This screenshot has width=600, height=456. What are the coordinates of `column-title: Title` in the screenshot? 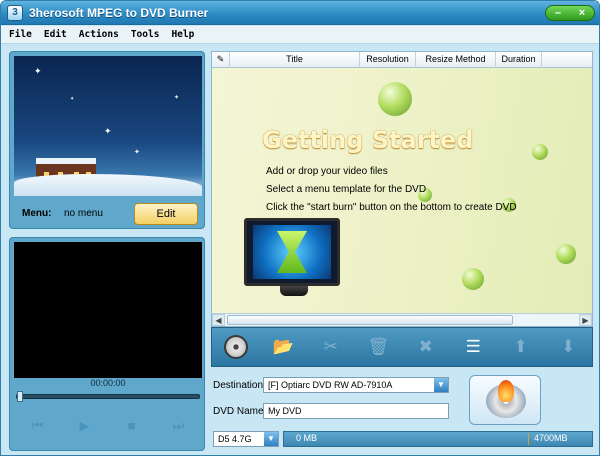 It's located at (295, 60).